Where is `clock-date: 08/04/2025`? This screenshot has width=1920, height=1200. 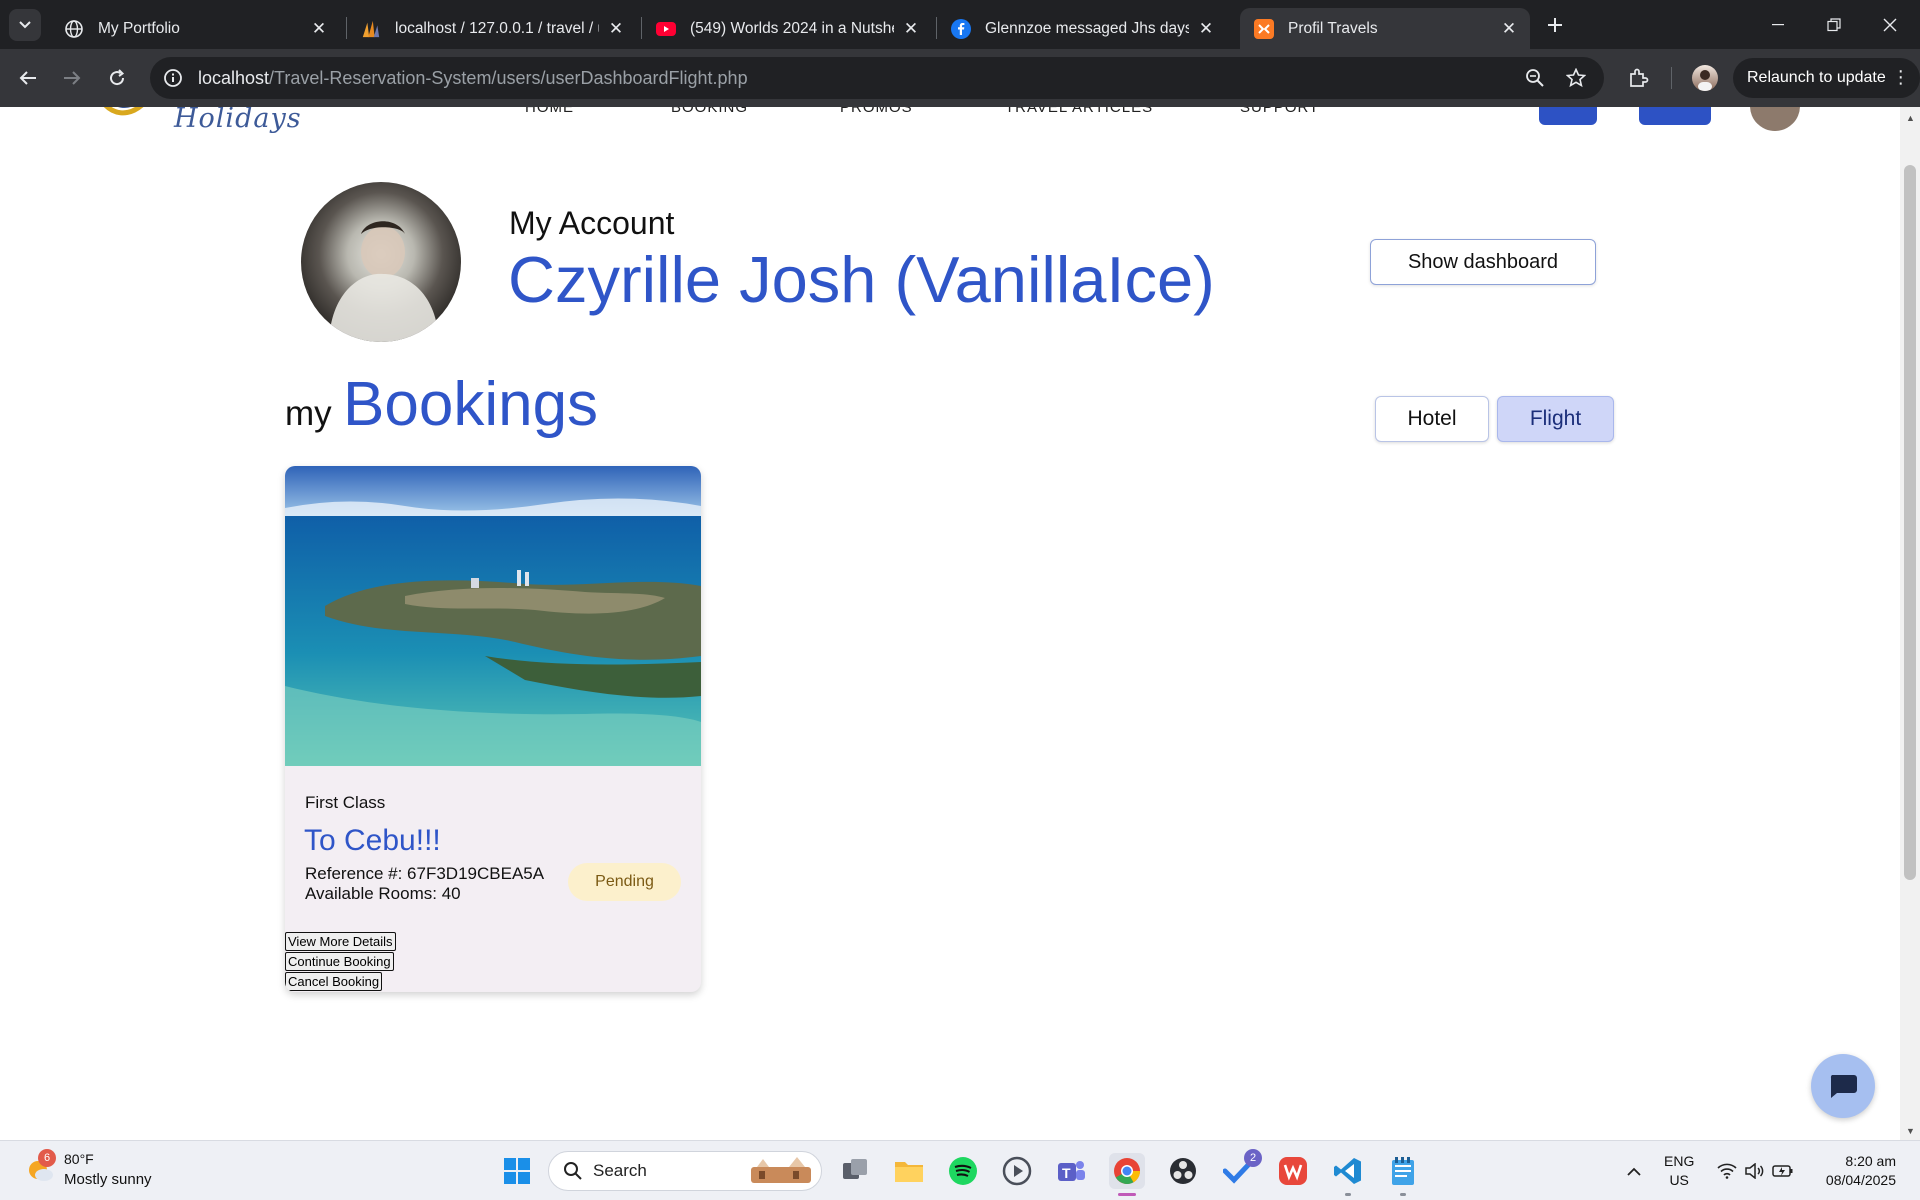 clock-date: 08/04/2025 is located at coordinates (1860, 1180).